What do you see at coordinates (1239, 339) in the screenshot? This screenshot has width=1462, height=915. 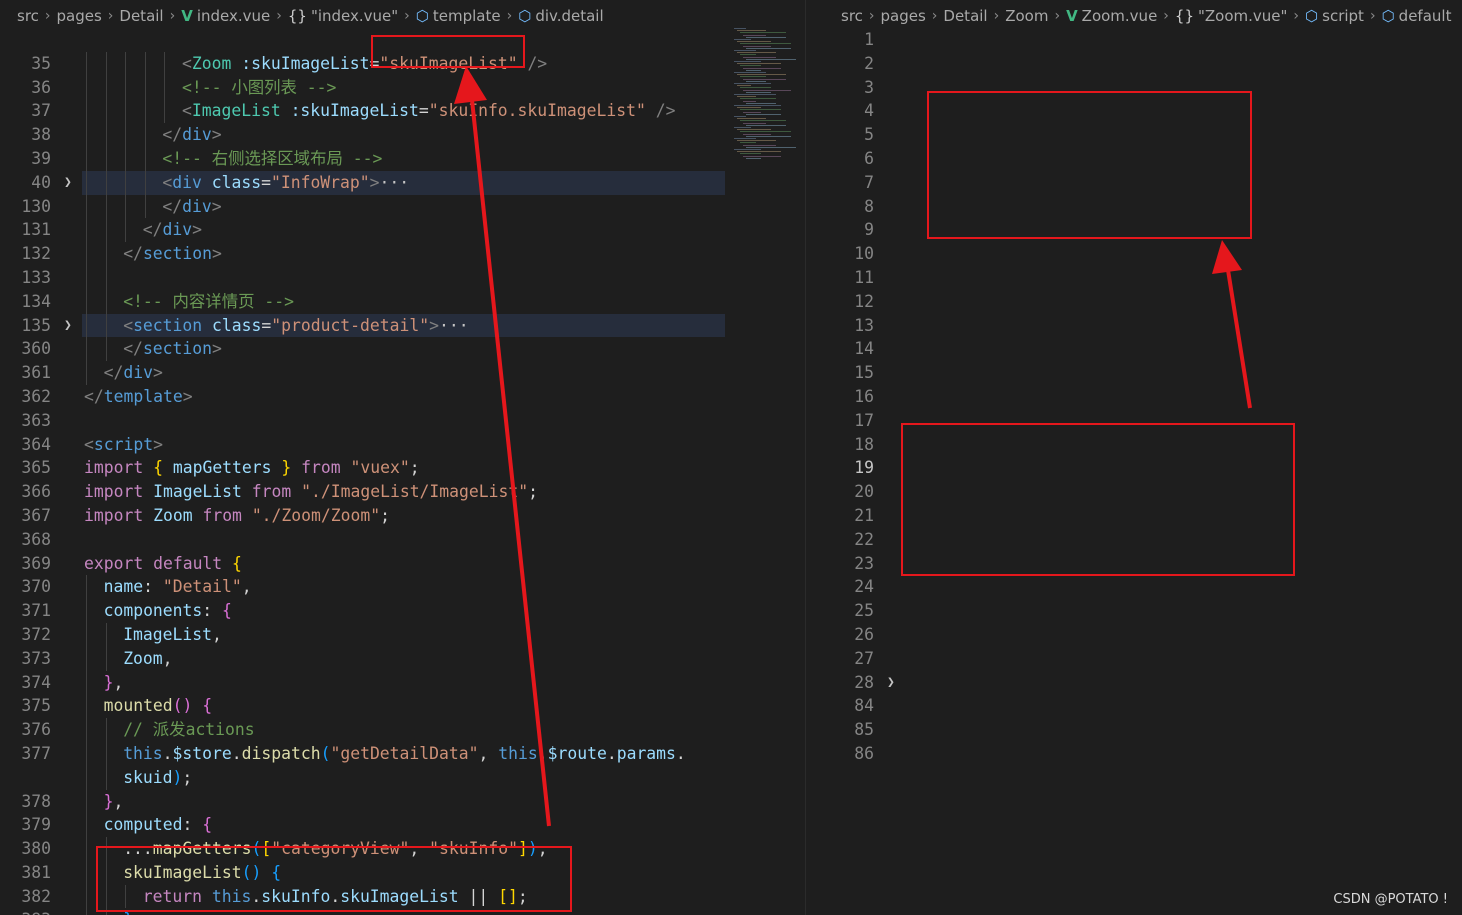 I see `arrow-right` at bounding box center [1239, 339].